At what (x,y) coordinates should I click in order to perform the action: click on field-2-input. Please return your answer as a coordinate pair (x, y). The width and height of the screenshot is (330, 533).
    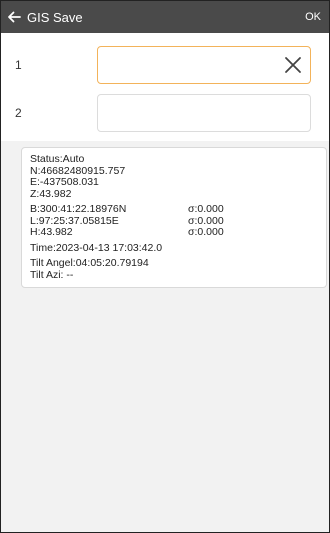
    Looking at the image, I should click on (200, 113).